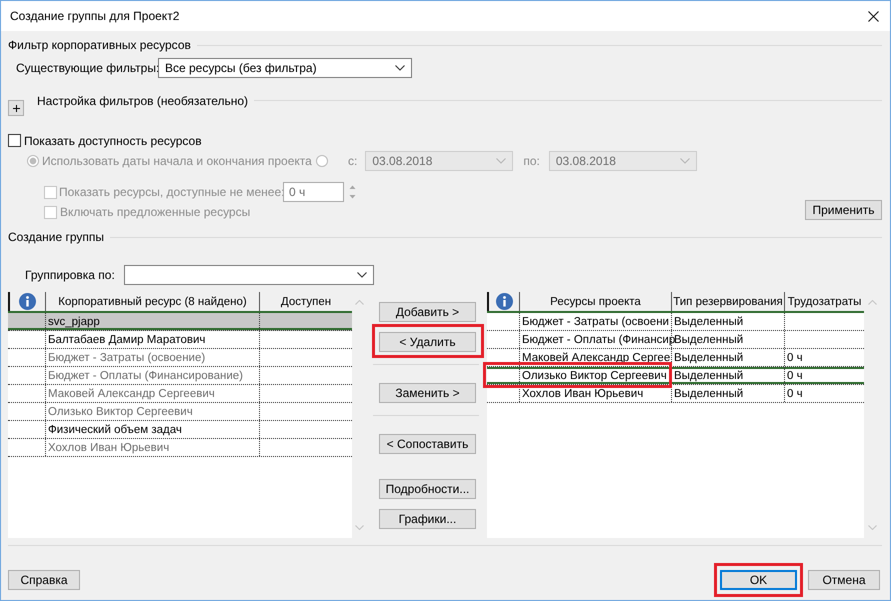 The height and width of the screenshot is (601, 891). Describe the element at coordinates (44, 580) in the screenshot. I see `help-button: Справка` at that location.